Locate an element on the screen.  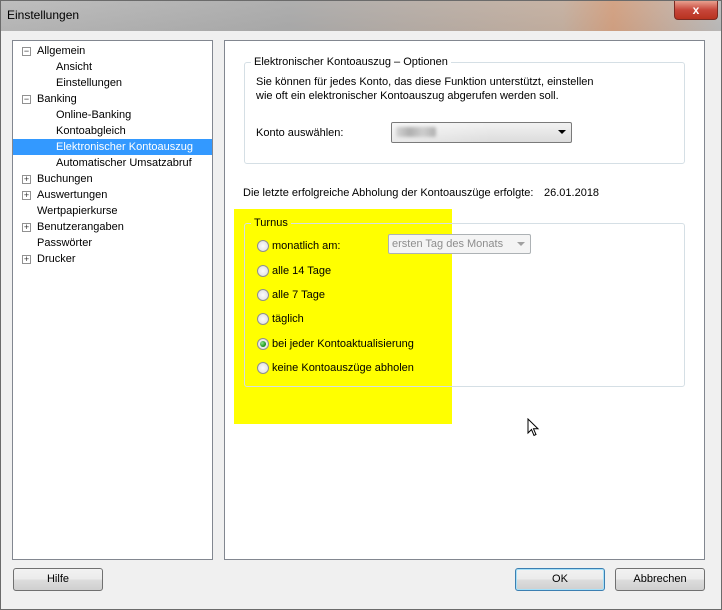
radio-alle-14-tage is located at coordinates (263, 271).